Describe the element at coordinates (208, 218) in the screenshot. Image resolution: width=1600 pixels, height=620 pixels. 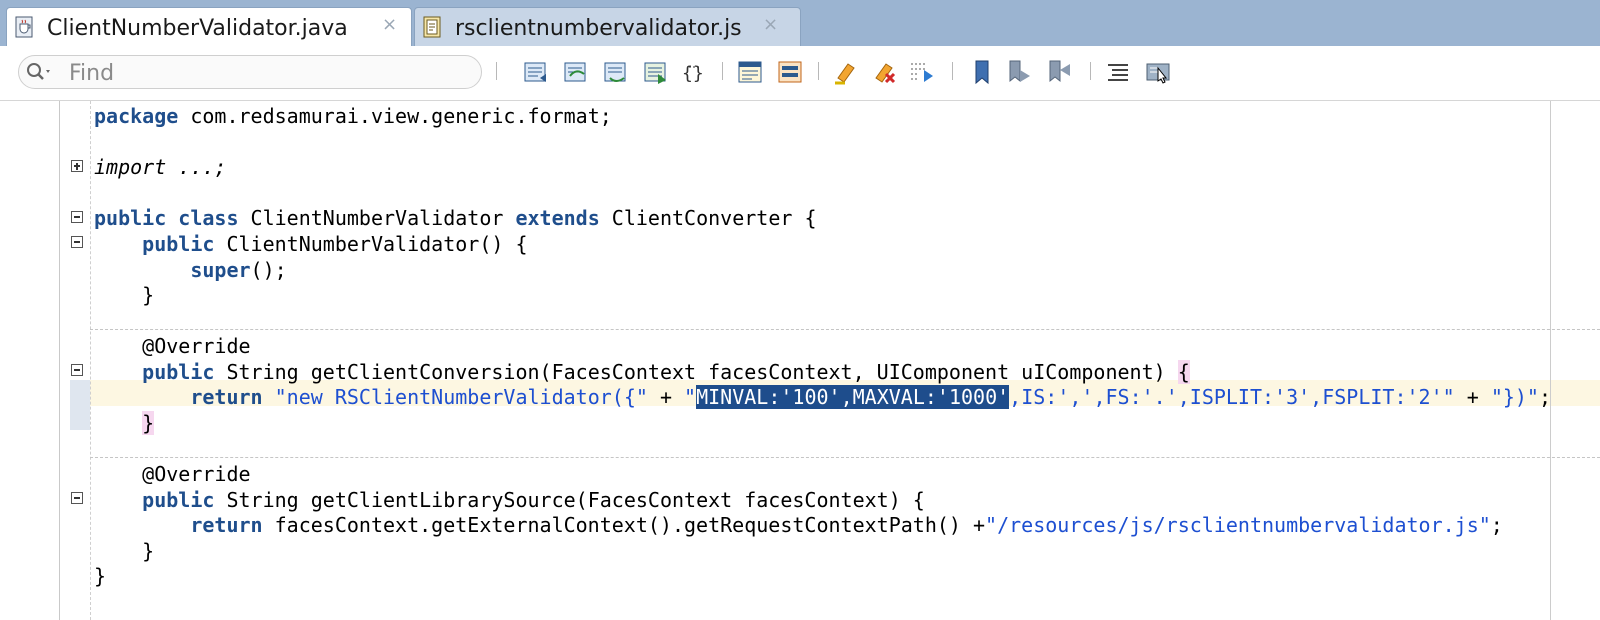
I see `keyword: class` at that location.